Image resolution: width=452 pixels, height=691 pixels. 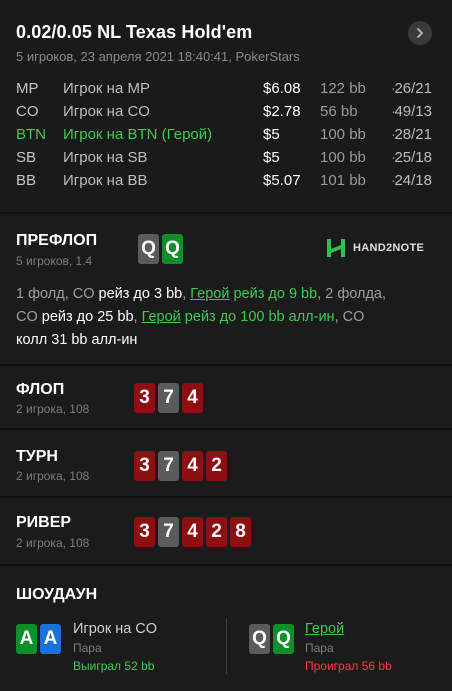 I want to click on river-subtitle: 2 игрока, 108, so click(x=53, y=543).